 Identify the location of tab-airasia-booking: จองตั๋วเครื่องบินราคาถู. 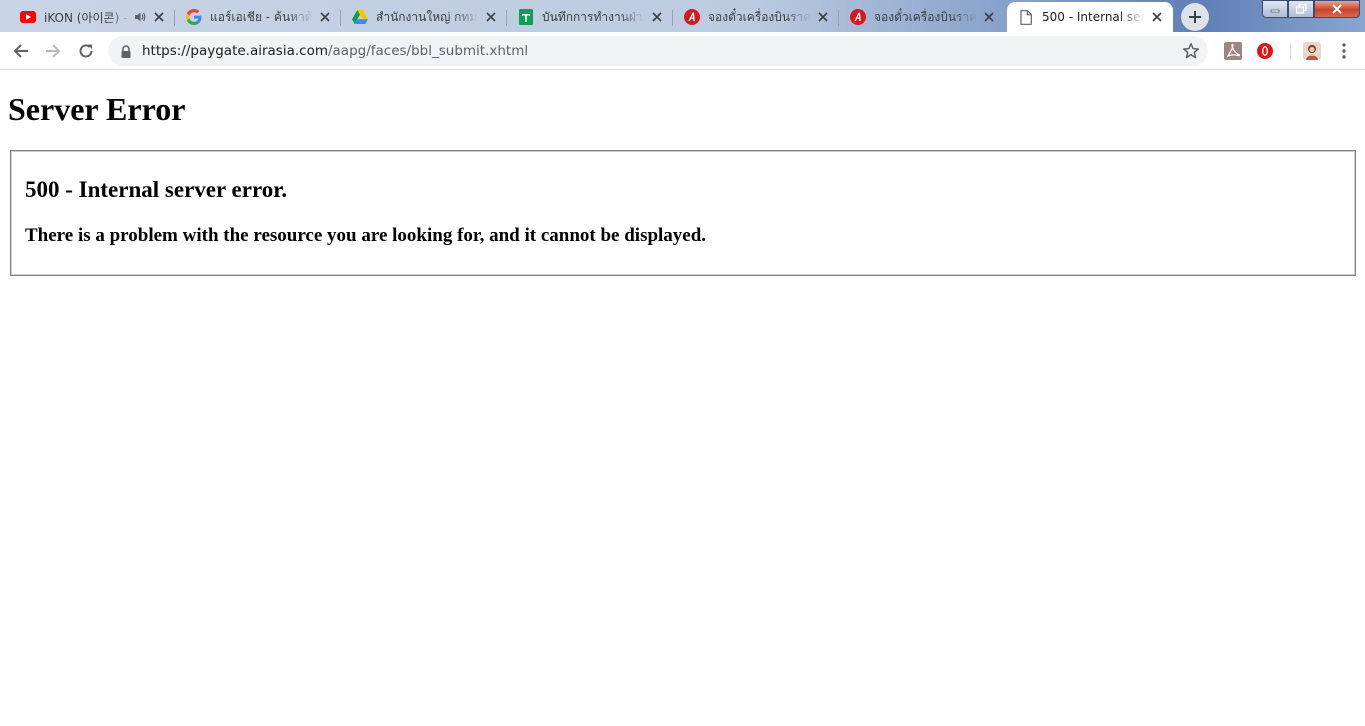
(756, 17).